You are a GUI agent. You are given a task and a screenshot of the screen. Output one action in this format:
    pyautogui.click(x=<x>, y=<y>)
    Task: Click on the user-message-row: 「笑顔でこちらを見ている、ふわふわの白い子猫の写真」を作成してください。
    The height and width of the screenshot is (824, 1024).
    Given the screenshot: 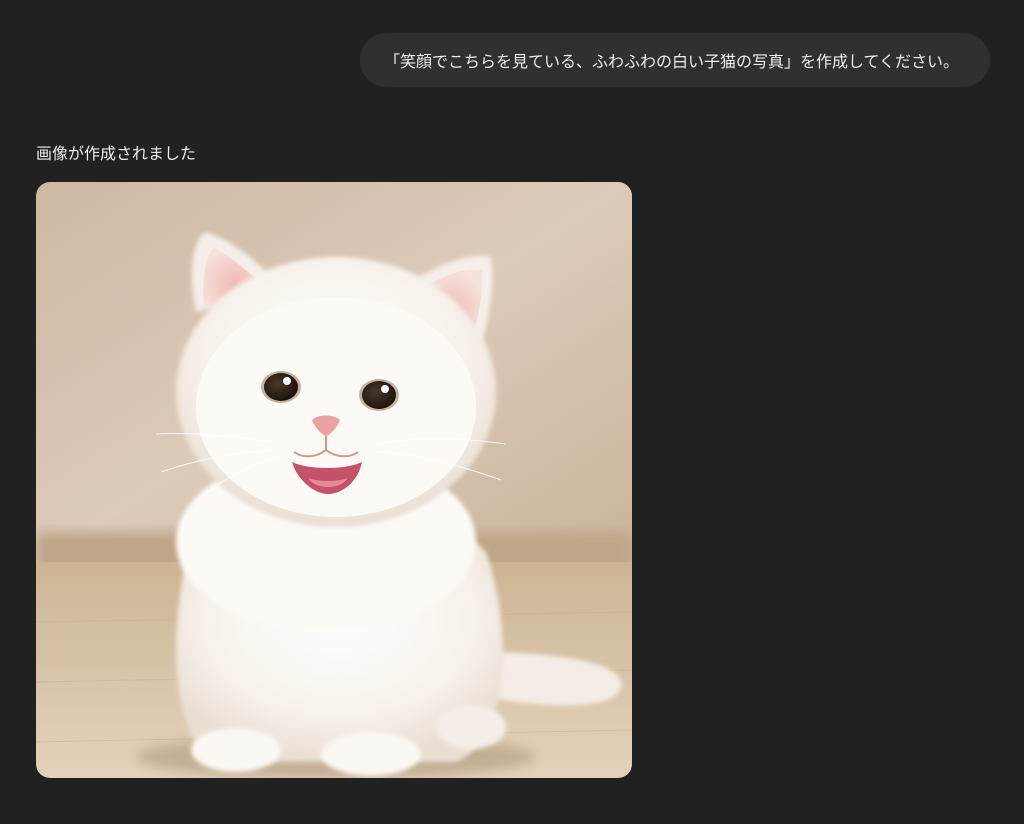 What is the action you would take?
    pyautogui.click(x=675, y=60)
    